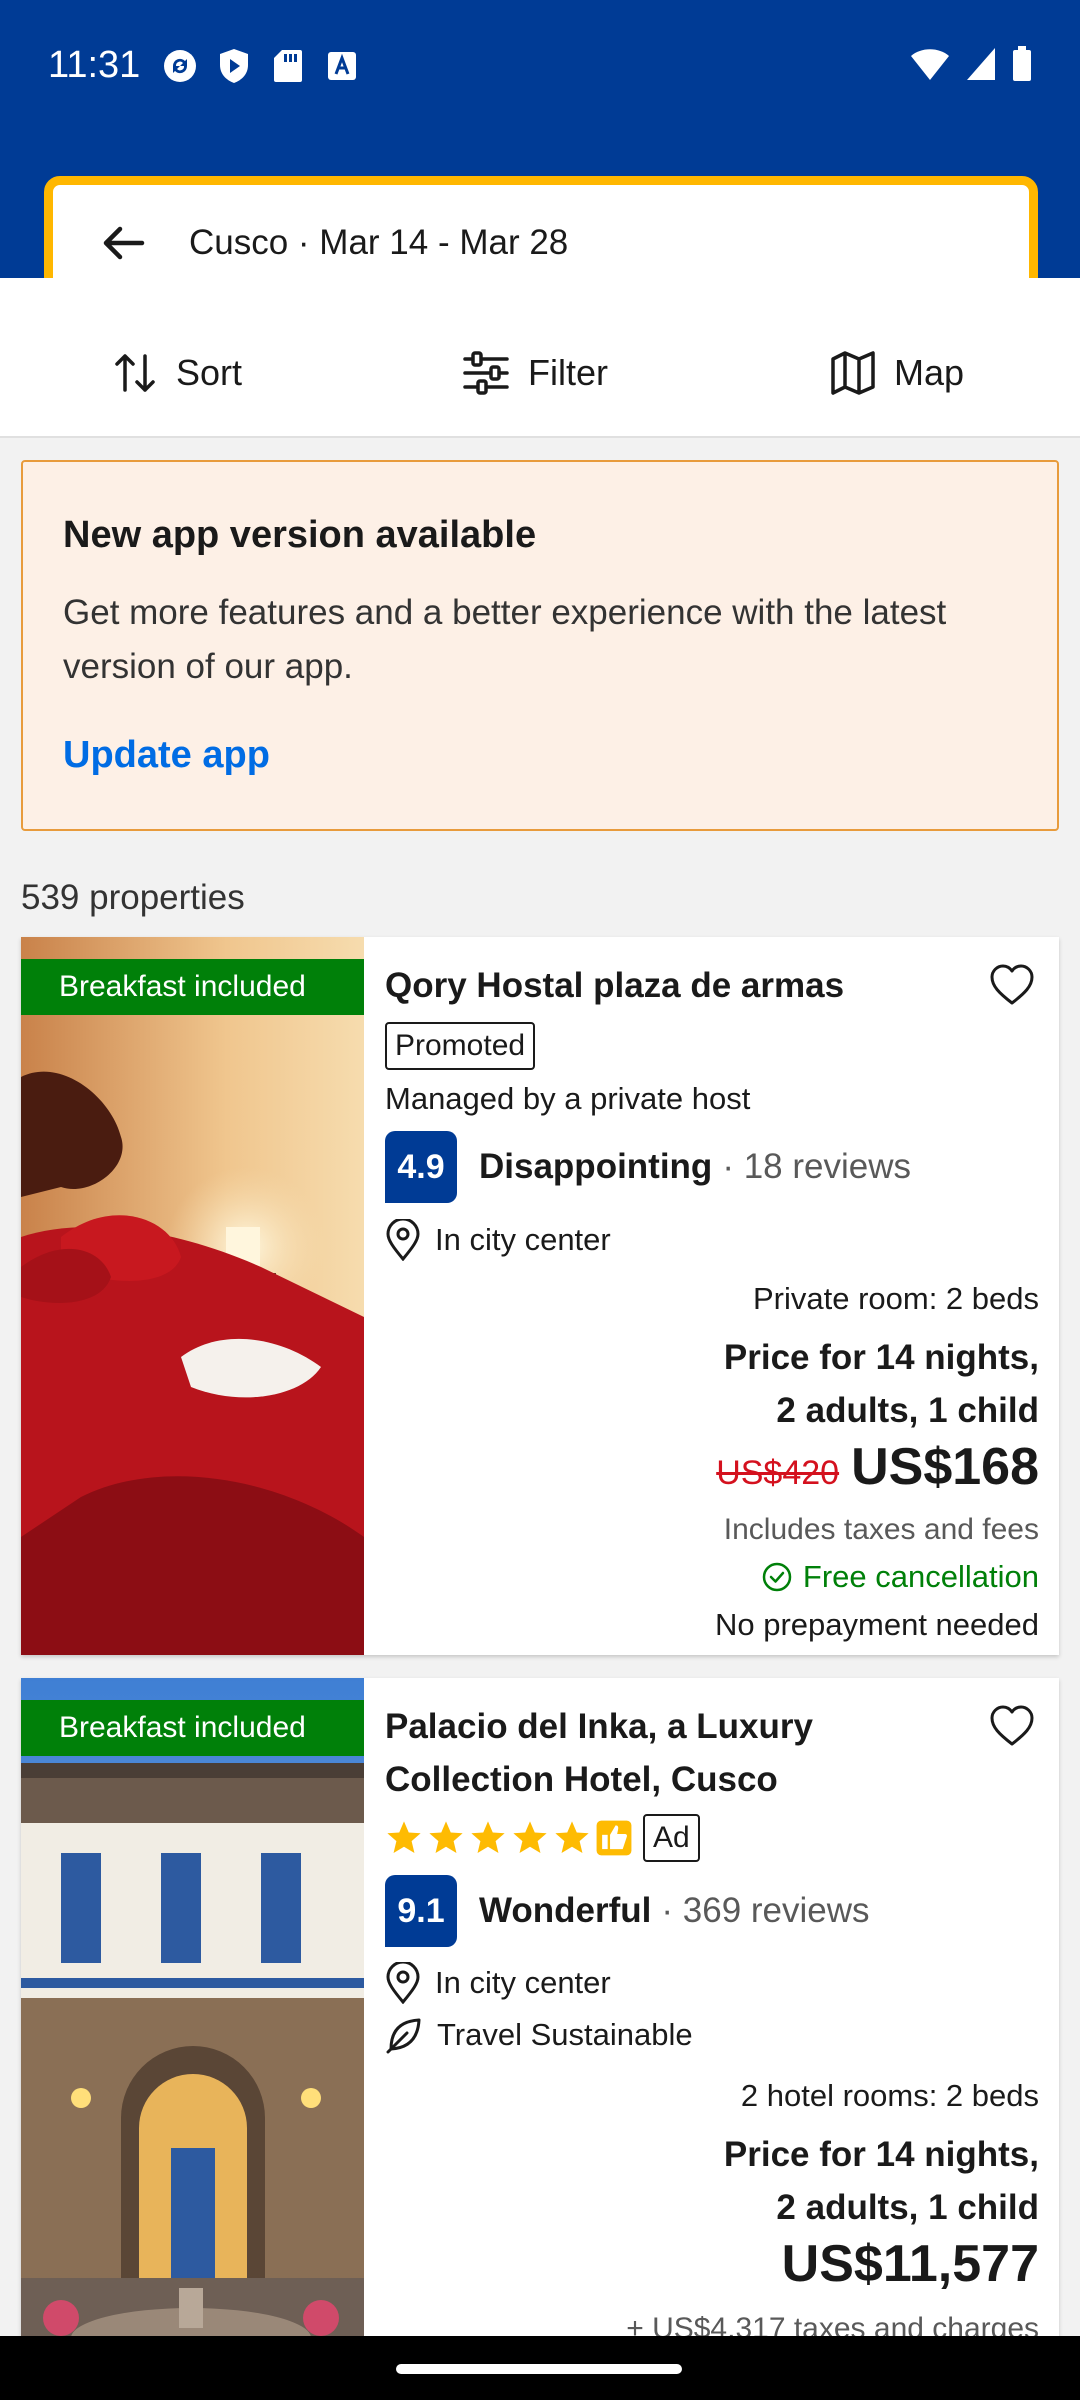 This screenshot has height=2400, width=1080. I want to click on battery-icon, so click(1022, 66).